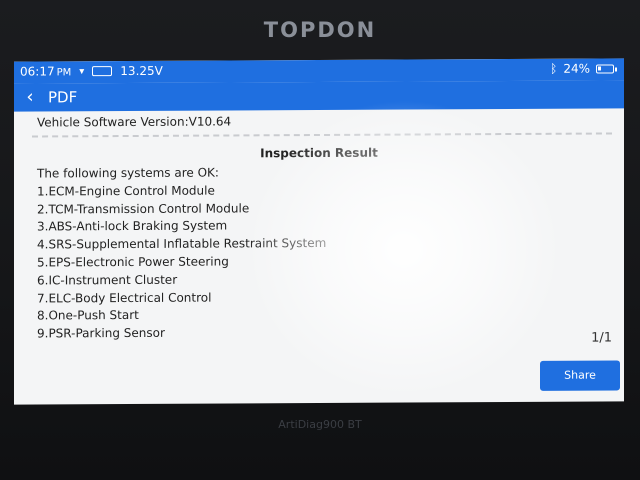  Describe the element at coordinates (320, 424) in the screenshot. I see `model-label: ArtiDiag900 BT` at that location.